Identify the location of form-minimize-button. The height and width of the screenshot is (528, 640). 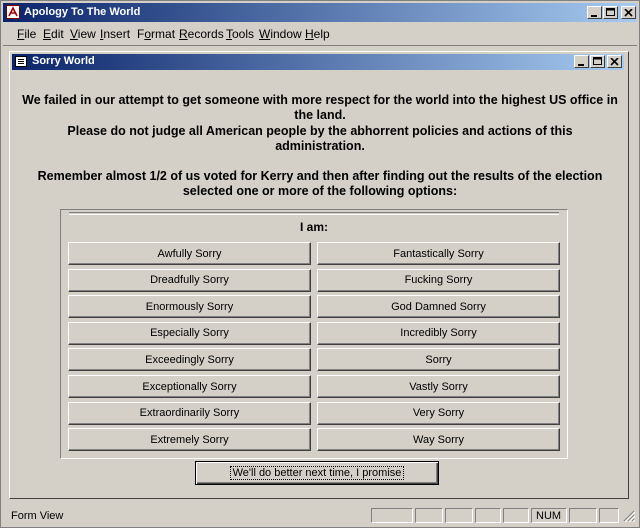
(581, 61).